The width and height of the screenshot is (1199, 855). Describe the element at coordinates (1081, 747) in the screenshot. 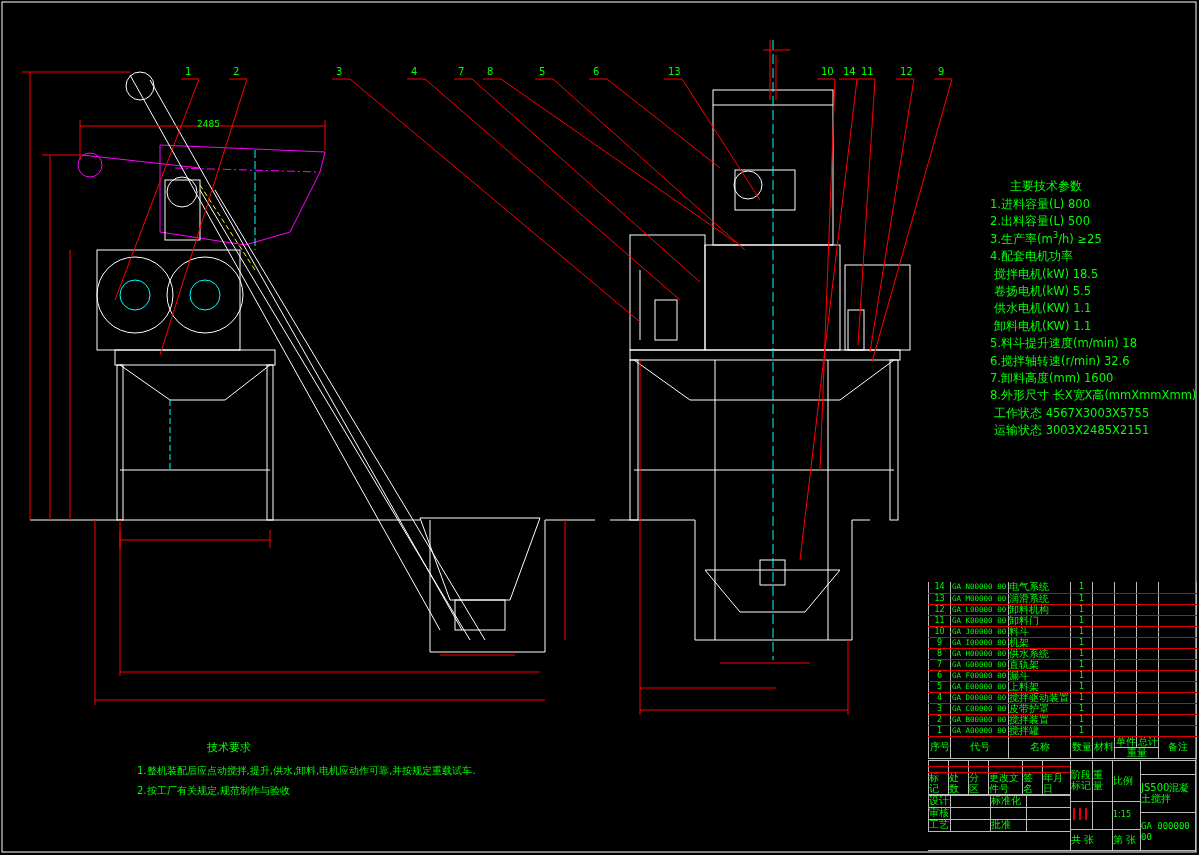

I see `column-header: 数量` at that location.